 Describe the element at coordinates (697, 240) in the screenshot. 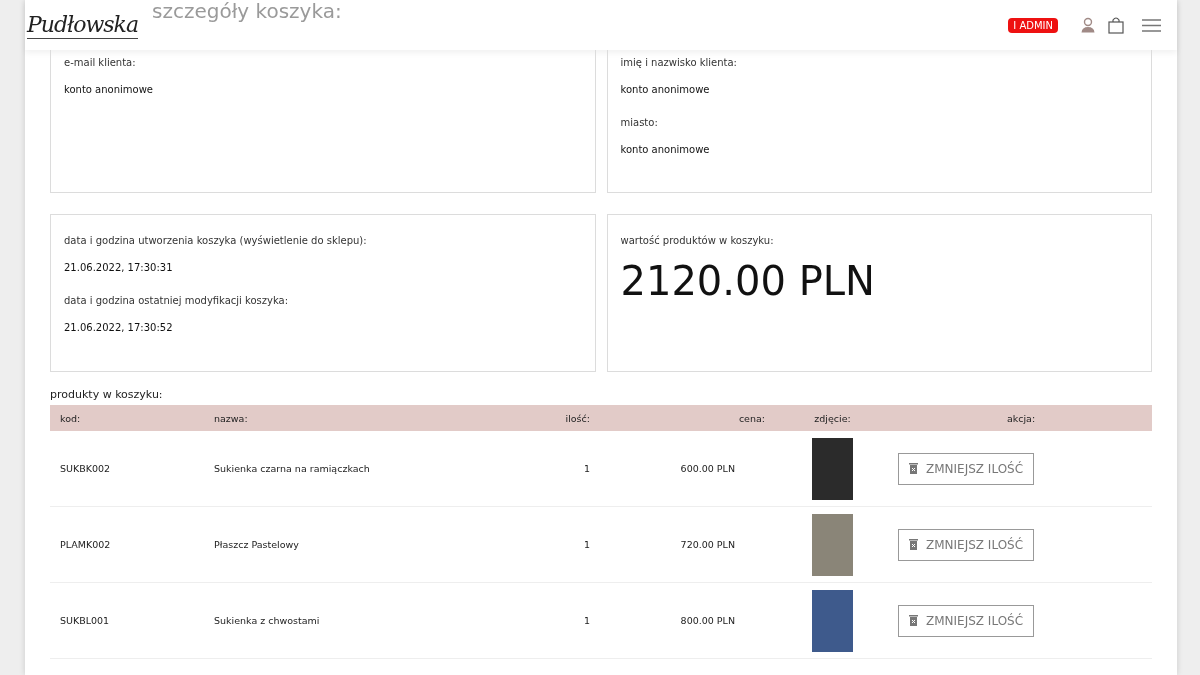

I see `field-label: wartość produktów w koszyku:` at that location.